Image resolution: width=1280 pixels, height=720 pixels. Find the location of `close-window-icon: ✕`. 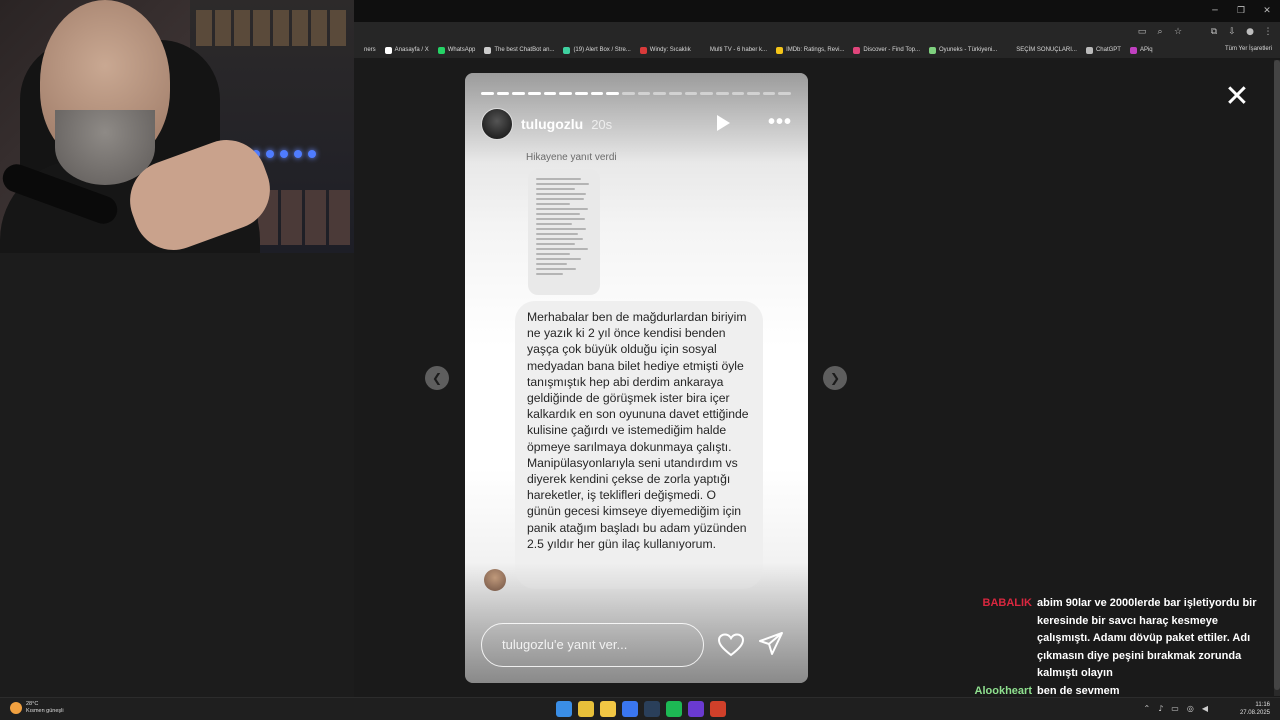

close-window-icon: ✕ is located at coordinates (1267, 11).